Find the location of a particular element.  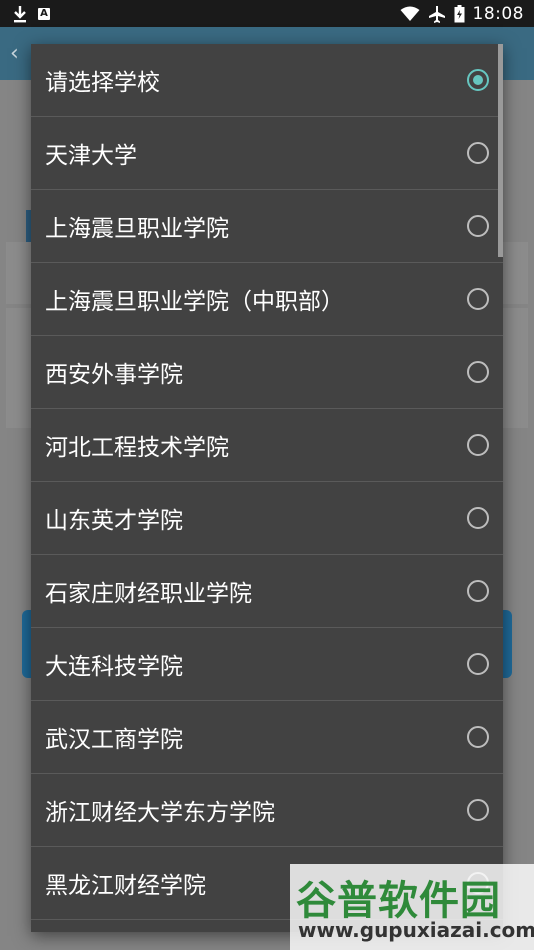

school-option-label: 山东英才学院 is located at coordinates (114, 521).